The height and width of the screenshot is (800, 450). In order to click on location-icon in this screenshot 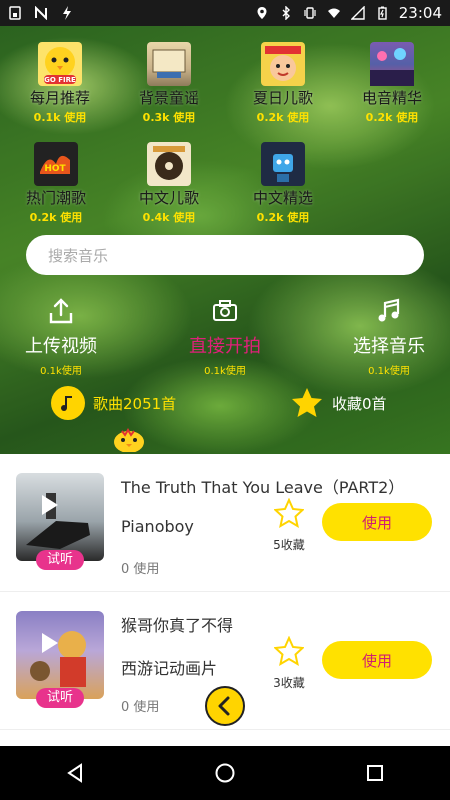, I will do `click(262, 13)`.